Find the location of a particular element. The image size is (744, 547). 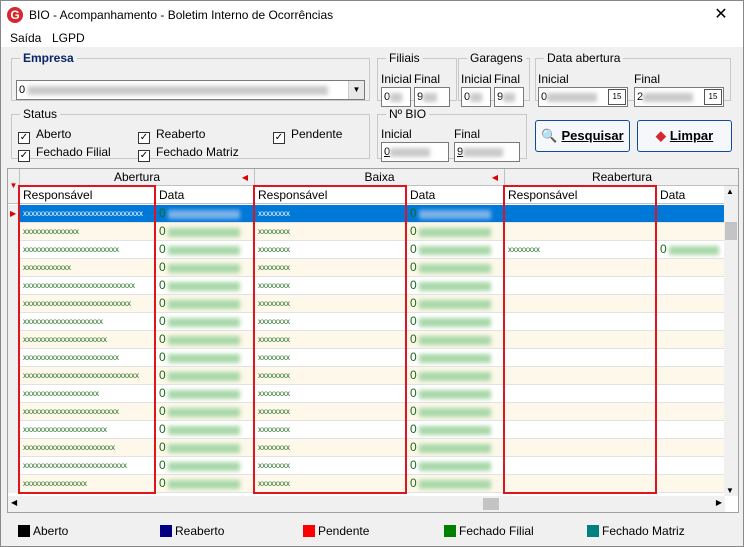

filiais-inicial-input: 0 is located at coordinates (396, 97).